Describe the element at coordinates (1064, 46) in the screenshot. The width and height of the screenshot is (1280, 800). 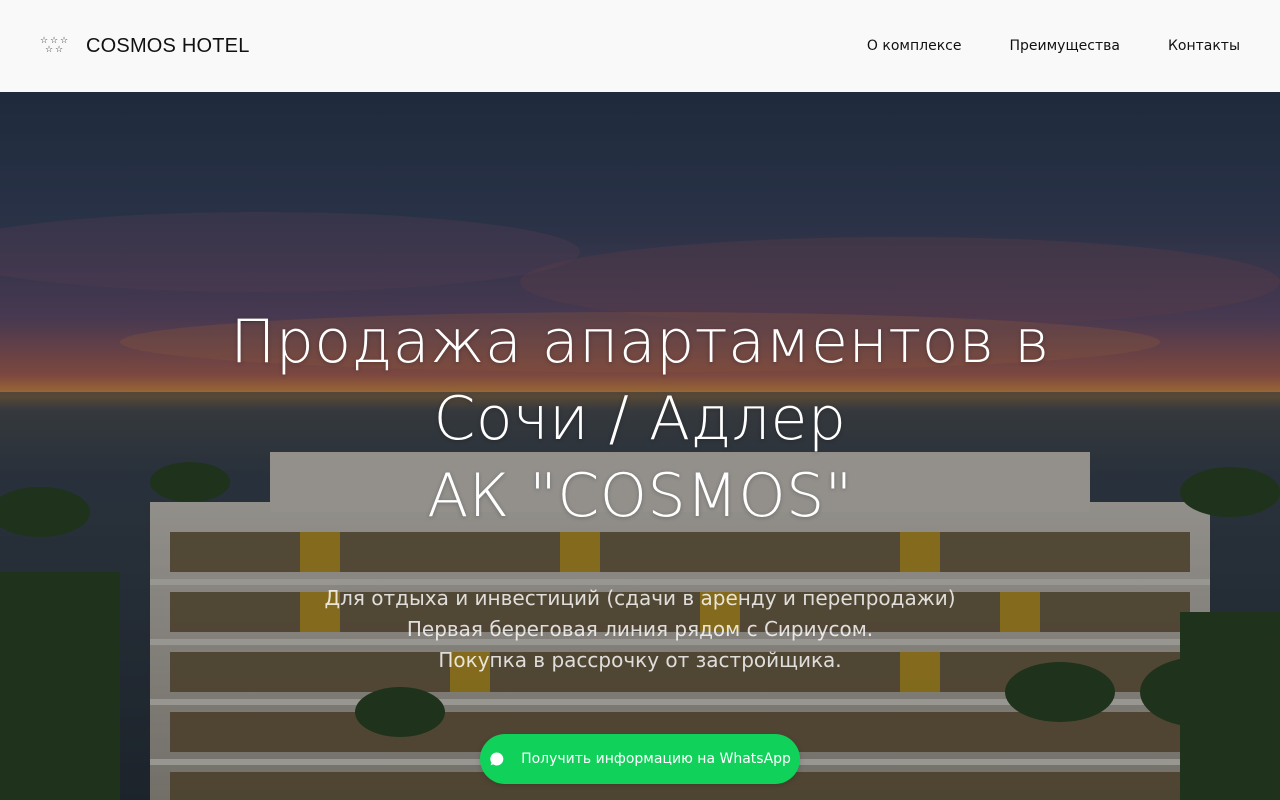
I see `nav-link-advantages: Преимущества` at that location.